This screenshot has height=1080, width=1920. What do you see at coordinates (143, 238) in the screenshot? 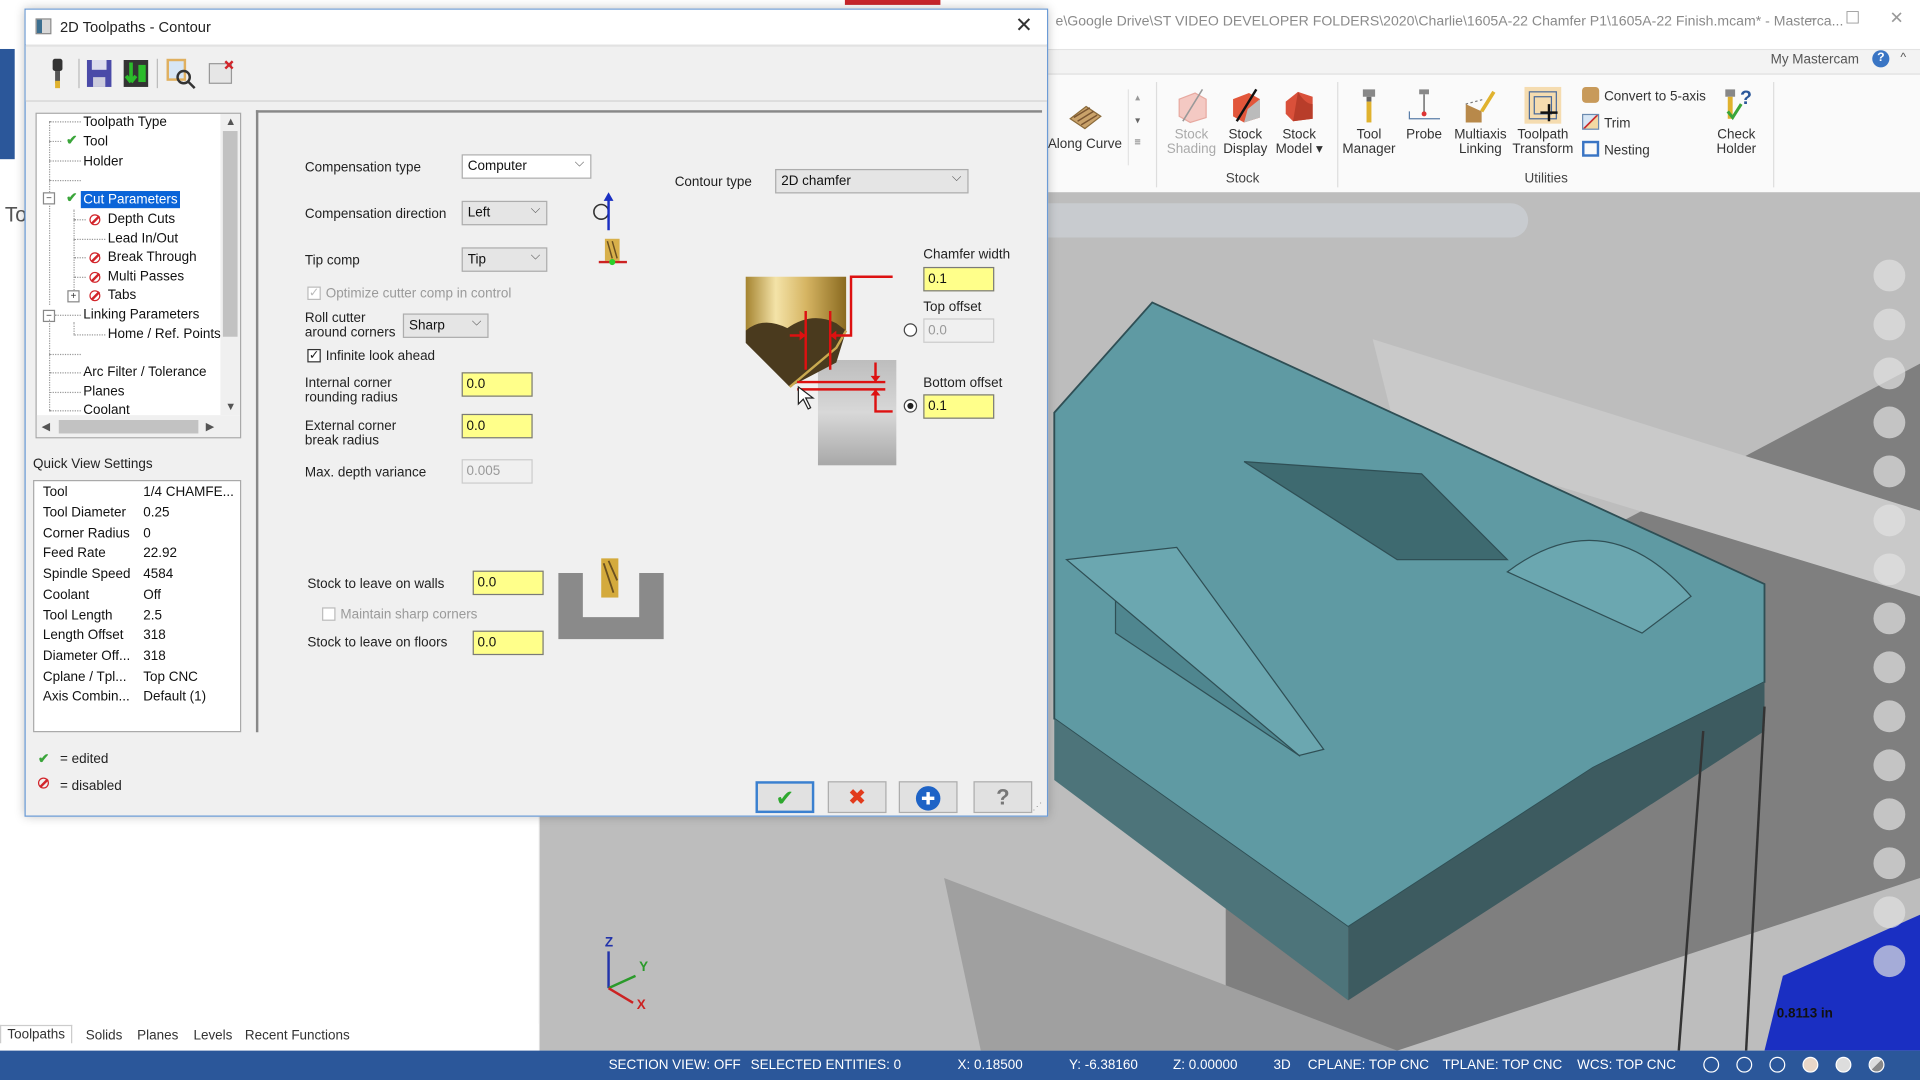
I see `tree-item-lead-in-out: Lead In/Out` at bounding box center [143, 238].